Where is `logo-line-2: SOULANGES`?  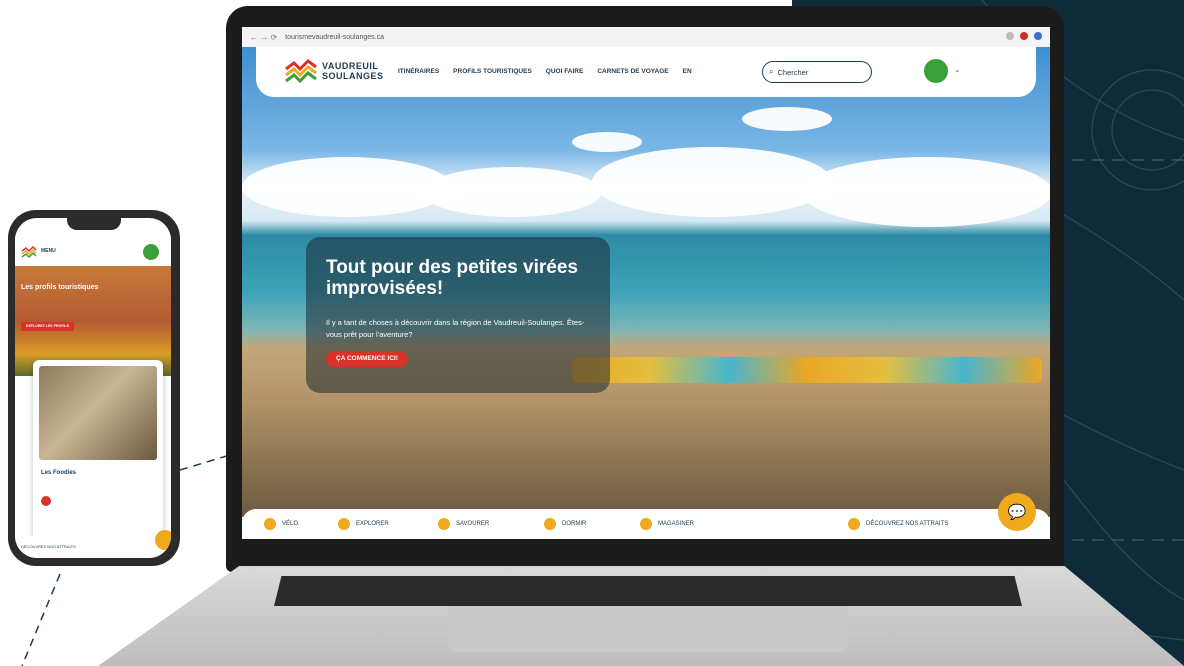
logo-line-2: SOULANGES is located at coordinates (353, 76).